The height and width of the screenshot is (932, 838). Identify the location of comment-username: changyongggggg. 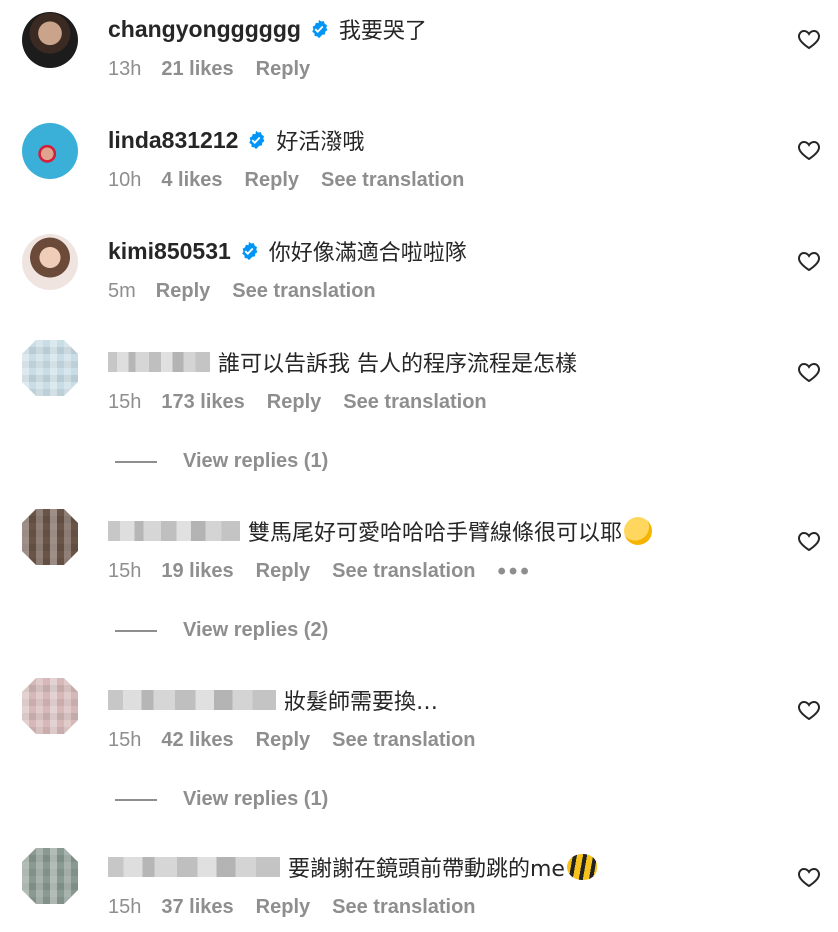
(204, 29).